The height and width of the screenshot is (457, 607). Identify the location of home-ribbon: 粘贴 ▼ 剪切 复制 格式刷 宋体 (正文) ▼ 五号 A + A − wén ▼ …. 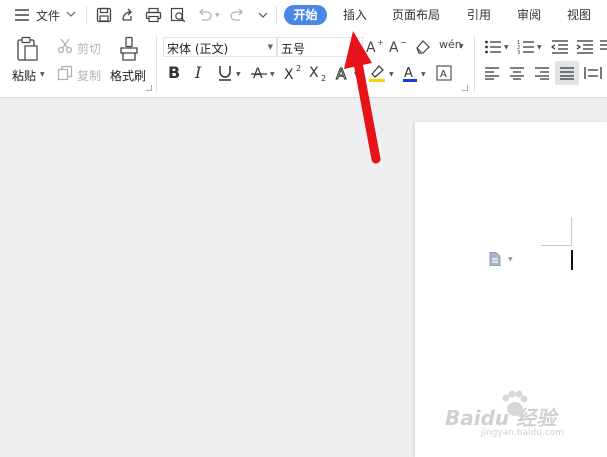
(303, 64).